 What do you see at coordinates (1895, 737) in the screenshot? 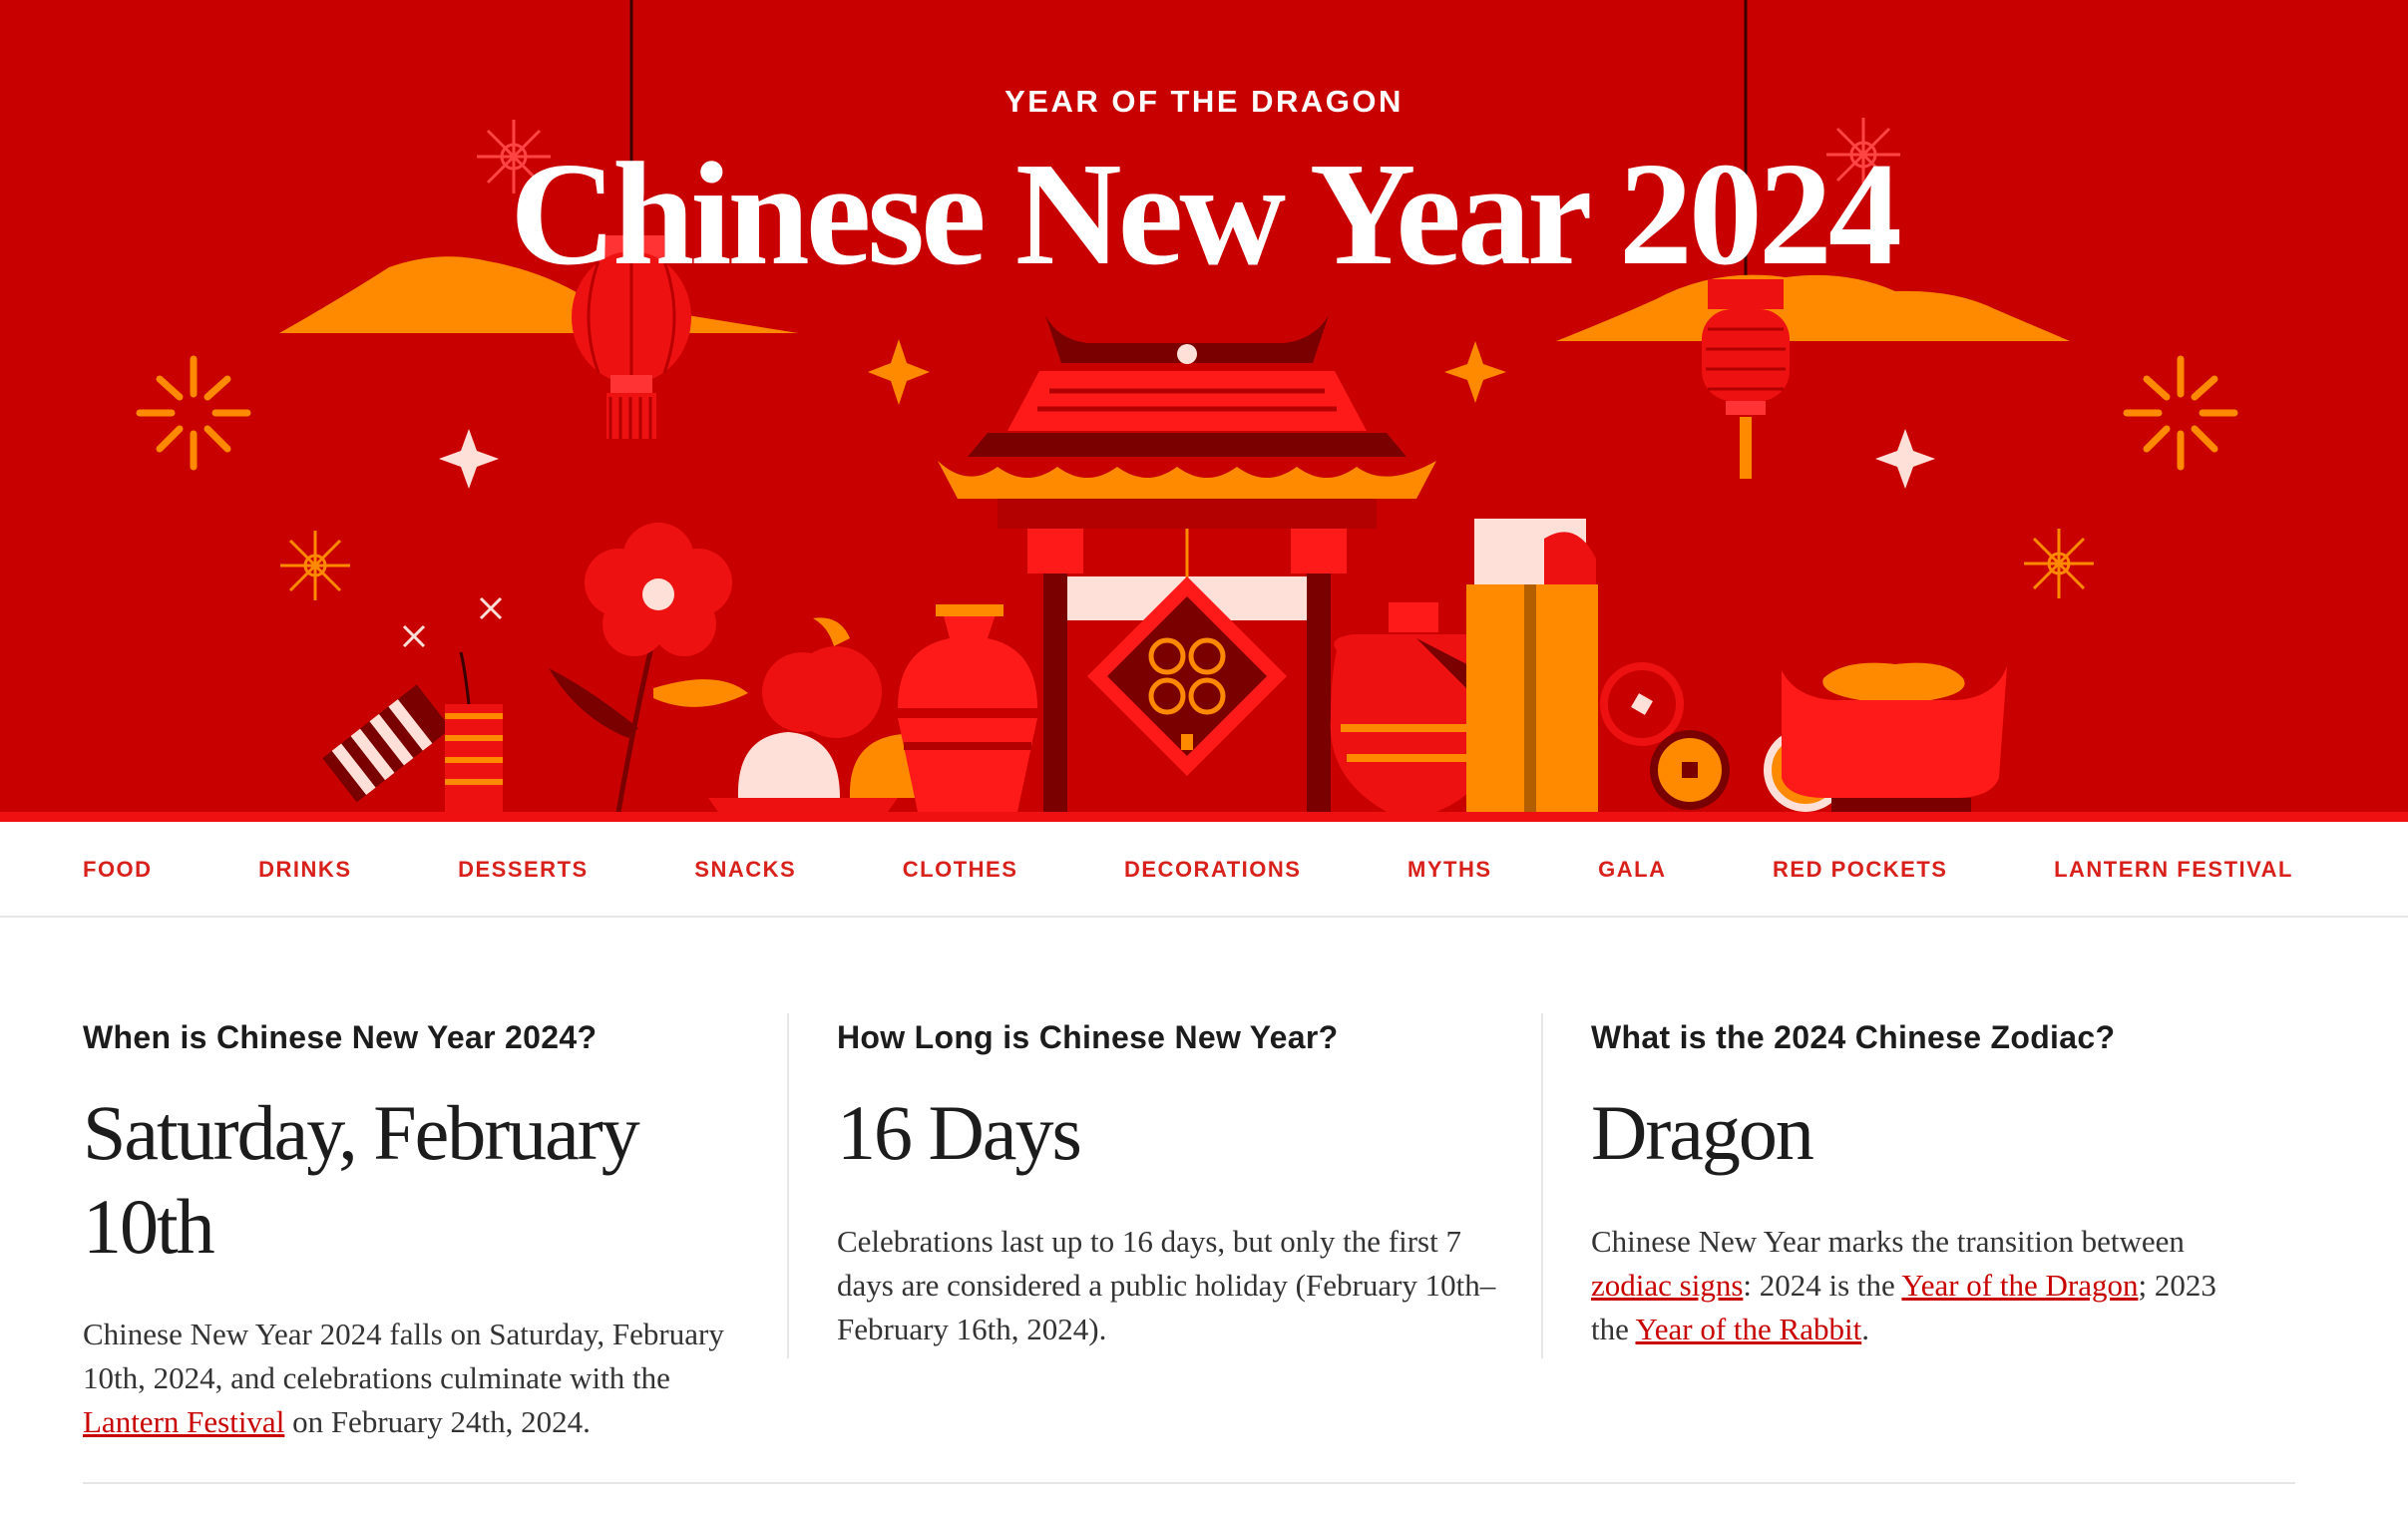
I see `gold-ingot-icon` at bounding box center [1895, 737].